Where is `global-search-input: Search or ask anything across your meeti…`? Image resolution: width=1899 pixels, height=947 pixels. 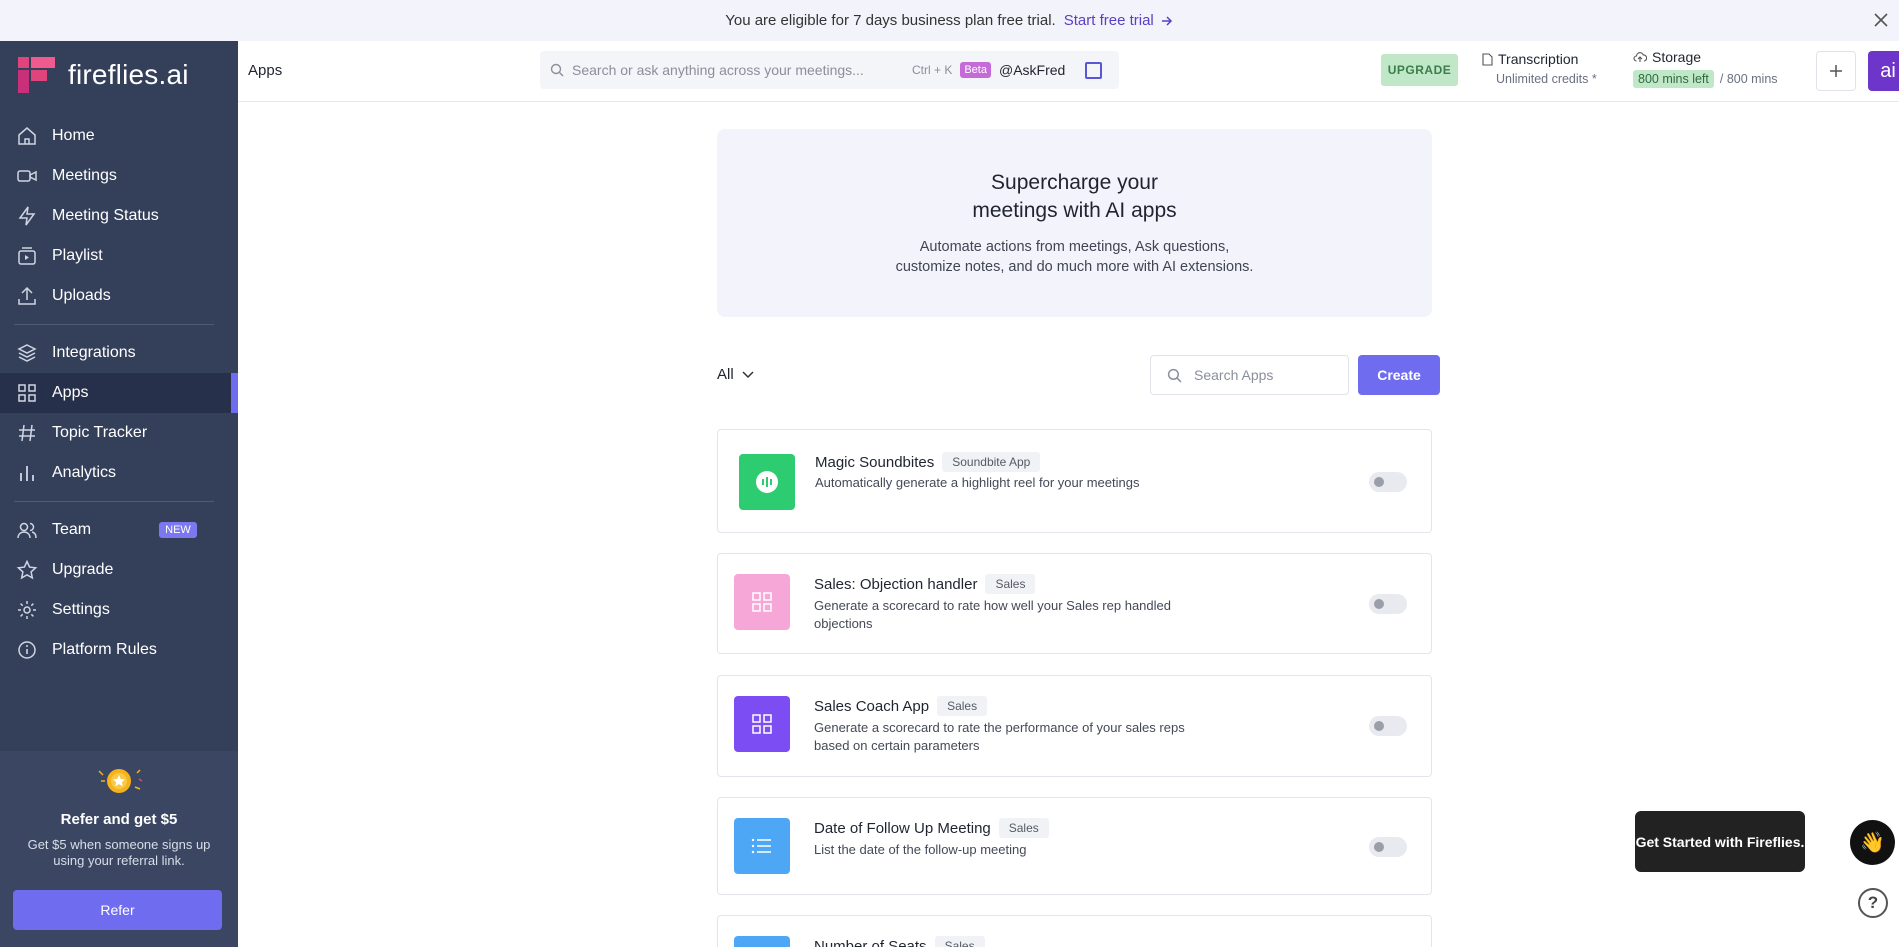
global-search-input: Search or ask anything across your meeti… is located at coordinates (829, 70).